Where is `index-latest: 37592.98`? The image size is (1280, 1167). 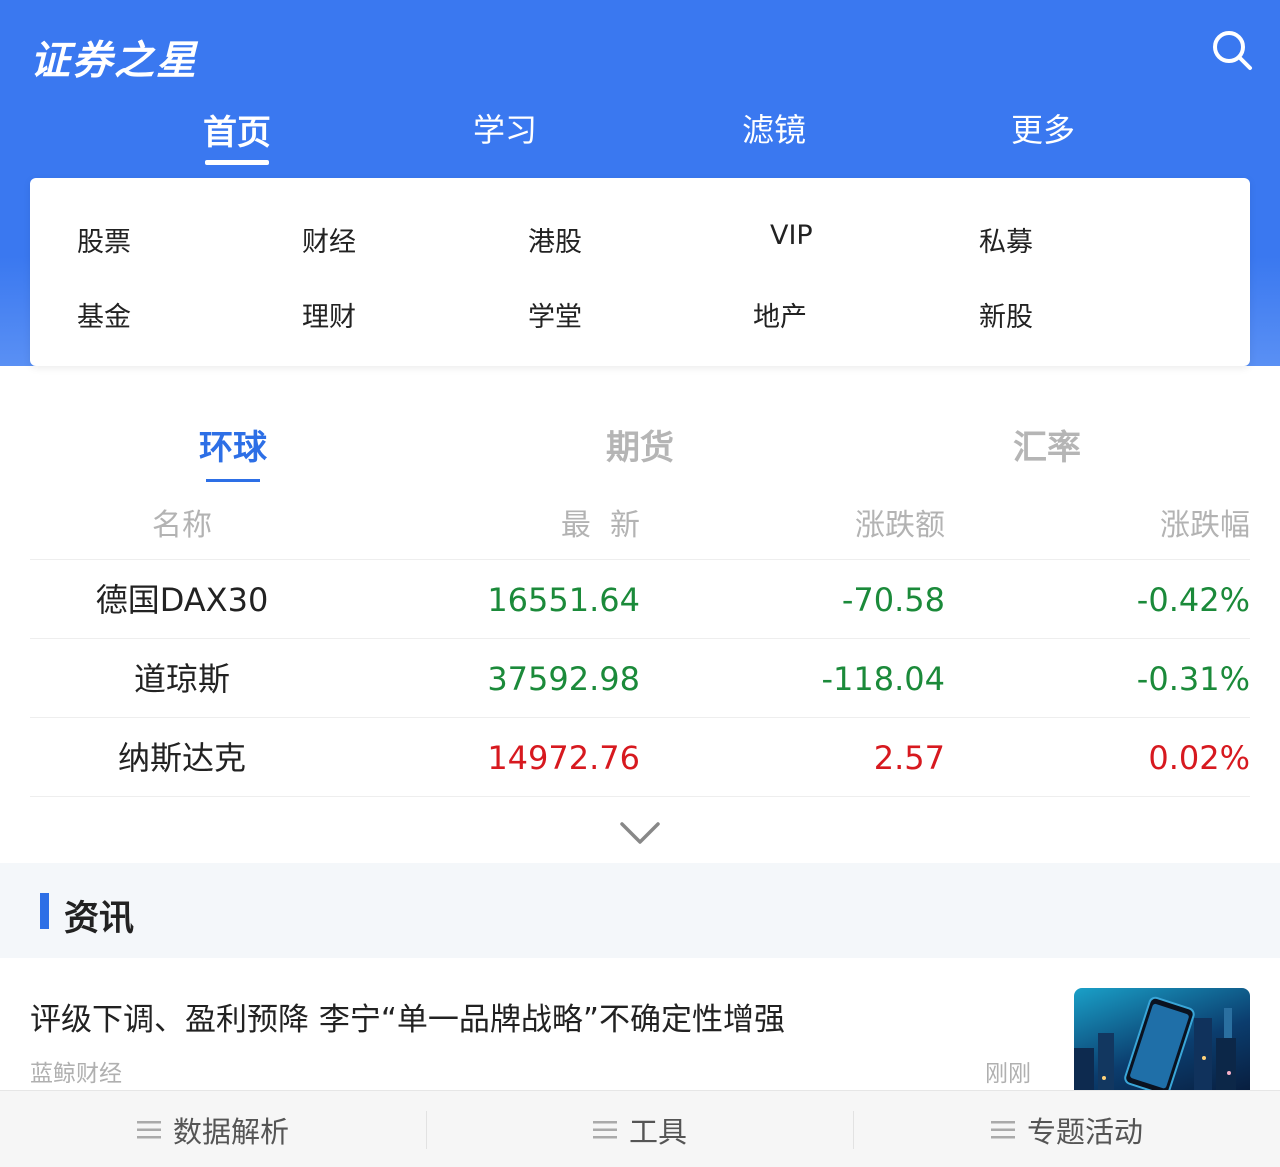 index-latest: 37592.98 is located at coordinates (563, 679).